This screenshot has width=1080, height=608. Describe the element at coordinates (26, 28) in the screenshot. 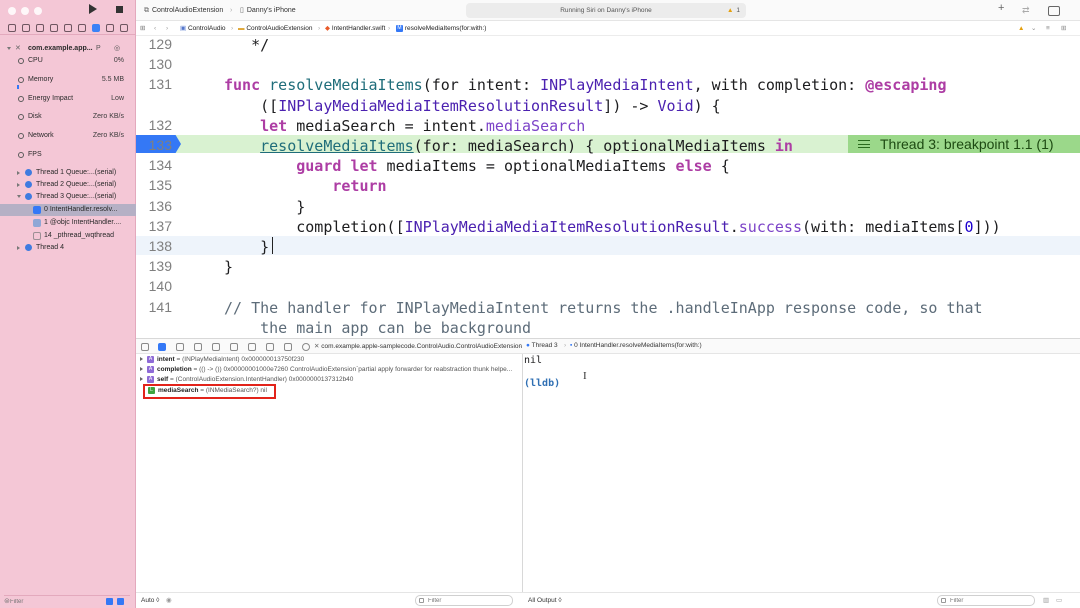

I see `source-control-icon` at that location.